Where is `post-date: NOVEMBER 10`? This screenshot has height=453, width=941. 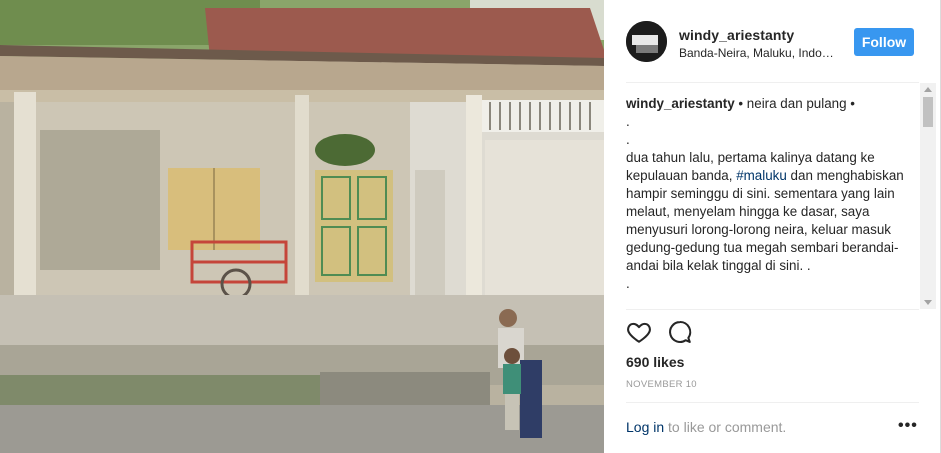 post-date: NOVEMBER 10 is located at coordinates (661, 384).